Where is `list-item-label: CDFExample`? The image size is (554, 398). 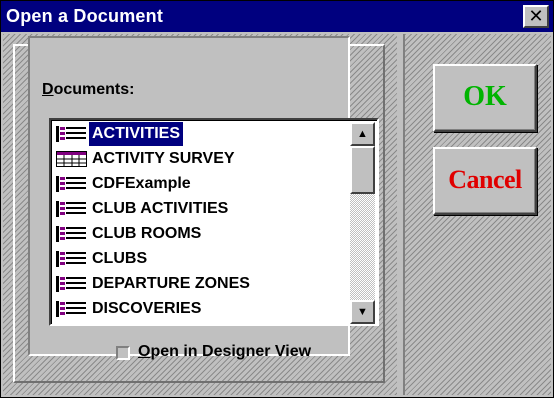 list-item-label: CDFExample is located at coordinates (141, 183).